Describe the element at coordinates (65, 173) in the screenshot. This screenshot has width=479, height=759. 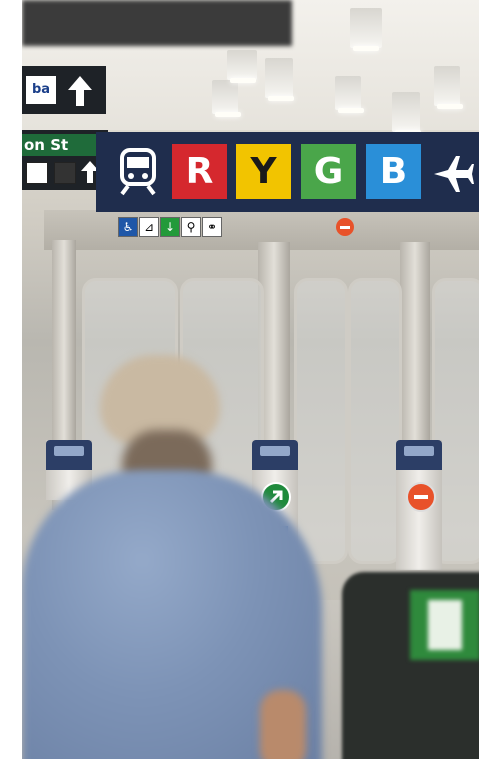
I see `elevator-icon` at that location.